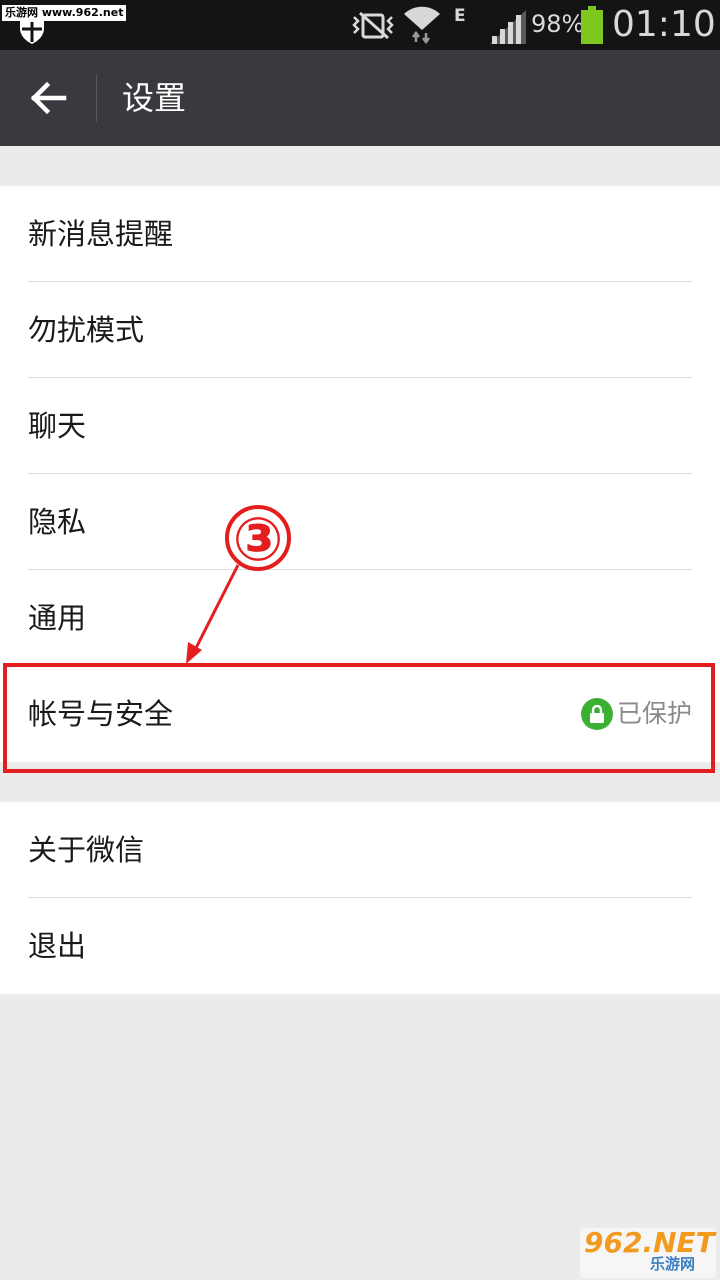 The image size is (720, 1280). Describe the element at coordinates (258, 540) in the screenshot. I see `annotation-step-number: ③` at that location.